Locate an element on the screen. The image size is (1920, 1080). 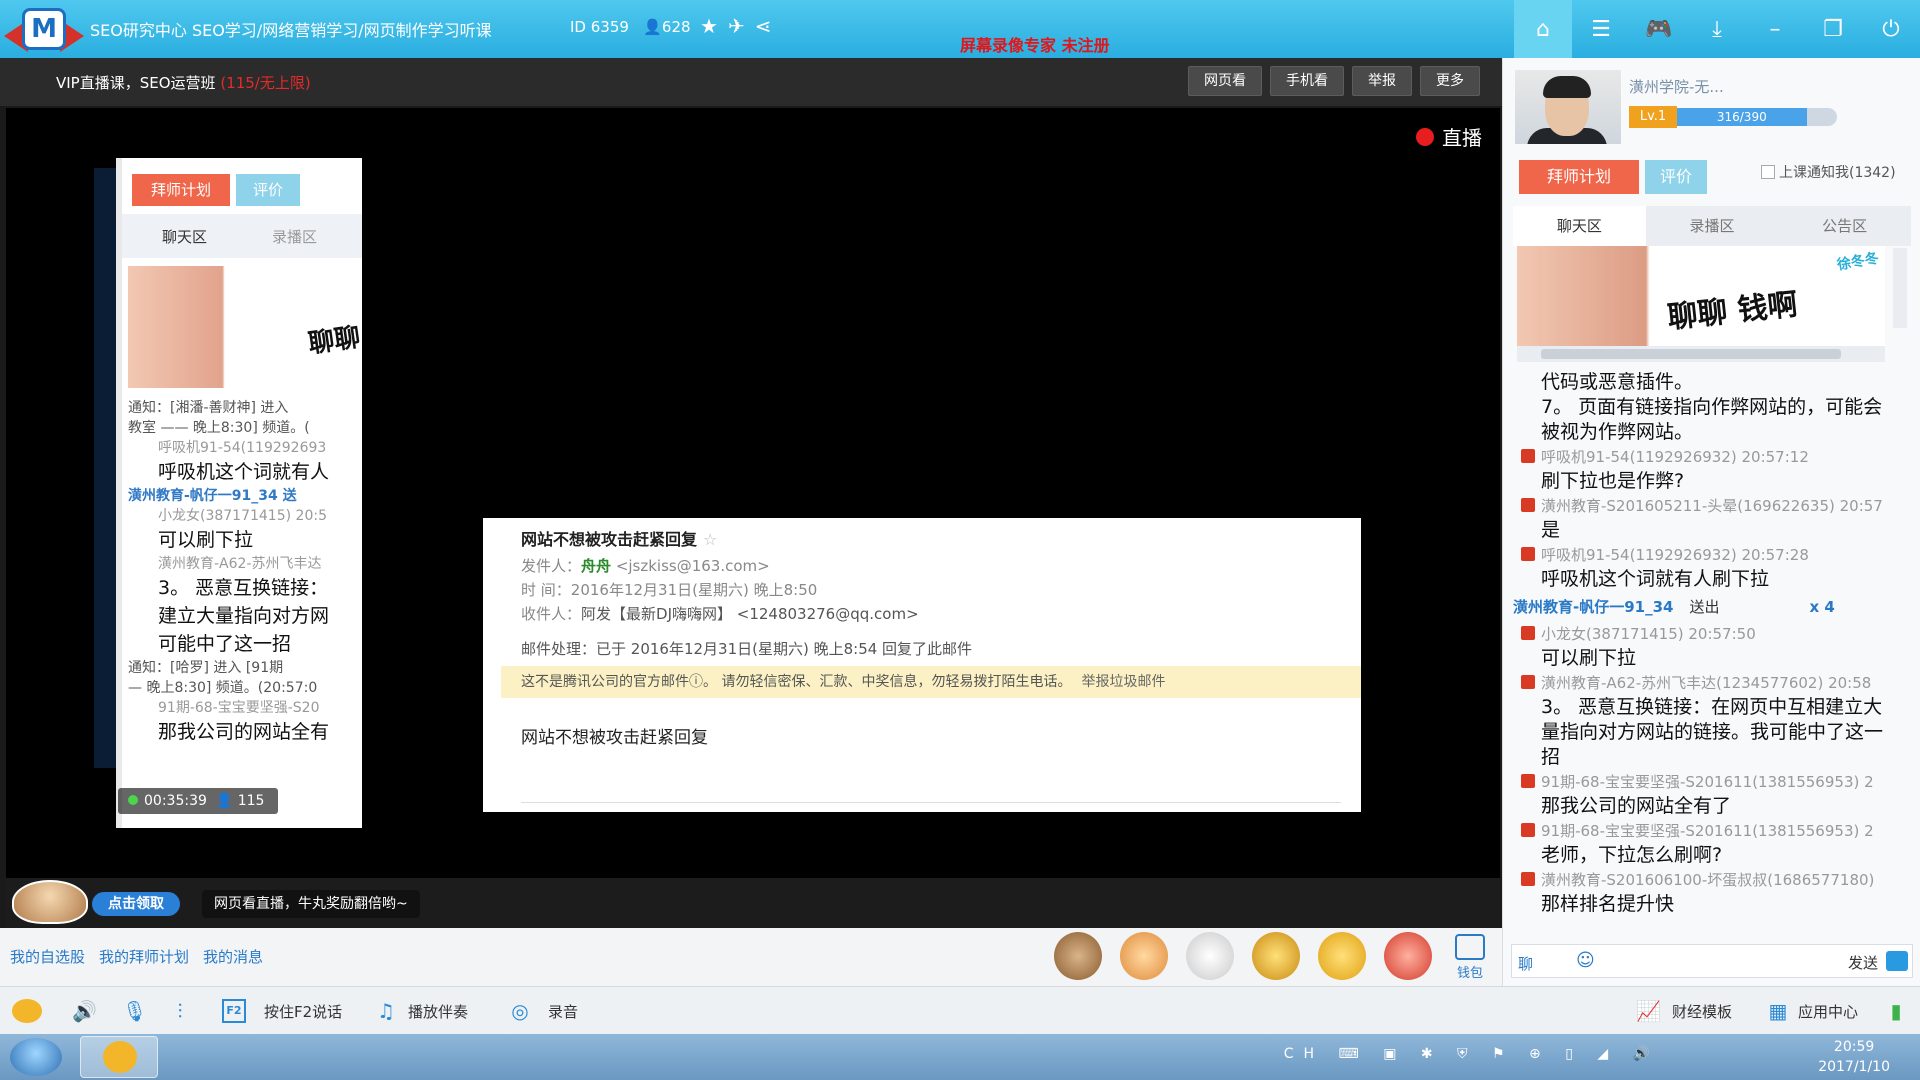
email-body: 网站不想被攻击赶紧回复 is located at coordinates (614, 738).